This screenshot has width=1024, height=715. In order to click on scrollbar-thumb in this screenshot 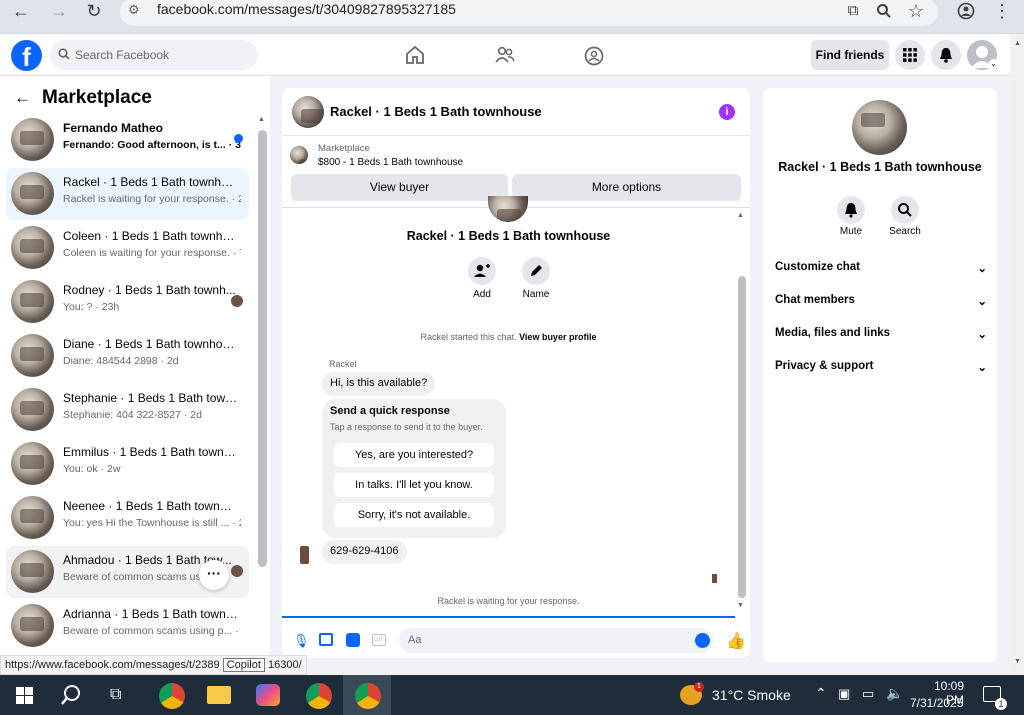, I will do `click(262, 348)`.